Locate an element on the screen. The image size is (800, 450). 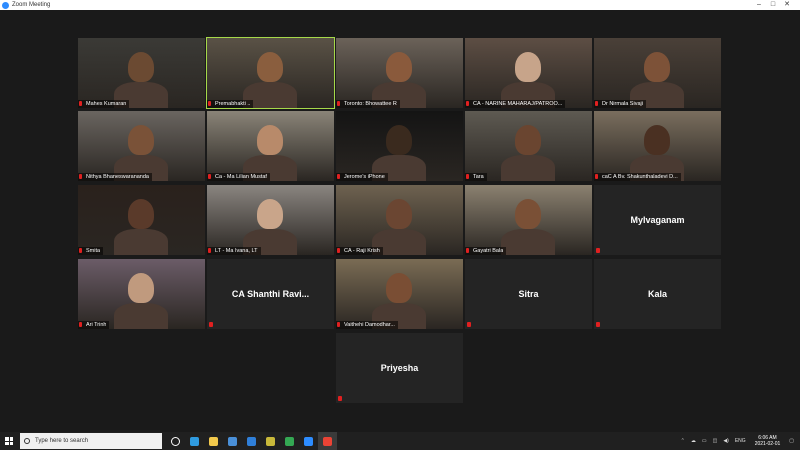
participant-tile: Premabhakti .. is located at coordinates (270, 73).